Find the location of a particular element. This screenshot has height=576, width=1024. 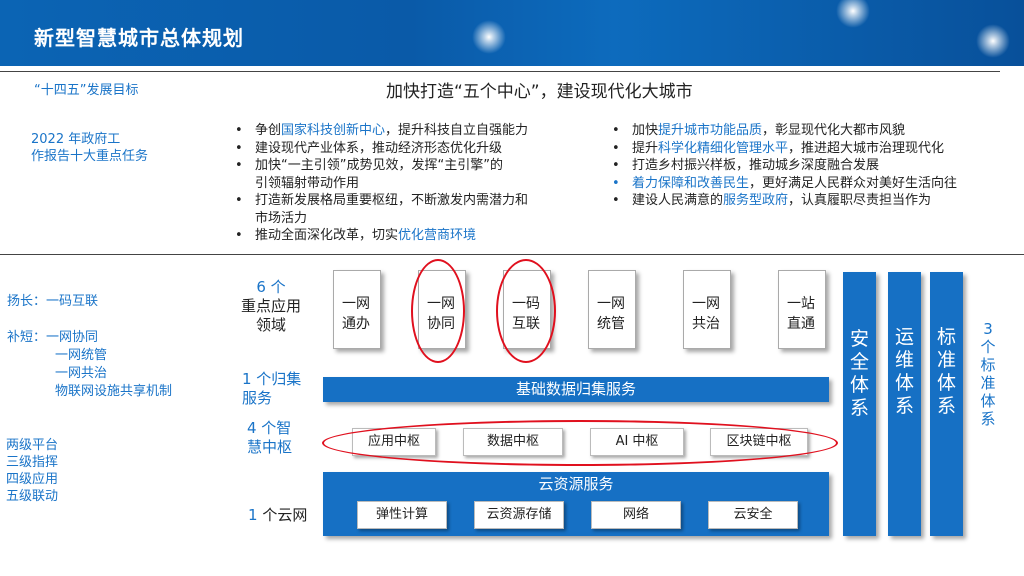

cloud-item: 云安全 is located at coordinates (753, 515).